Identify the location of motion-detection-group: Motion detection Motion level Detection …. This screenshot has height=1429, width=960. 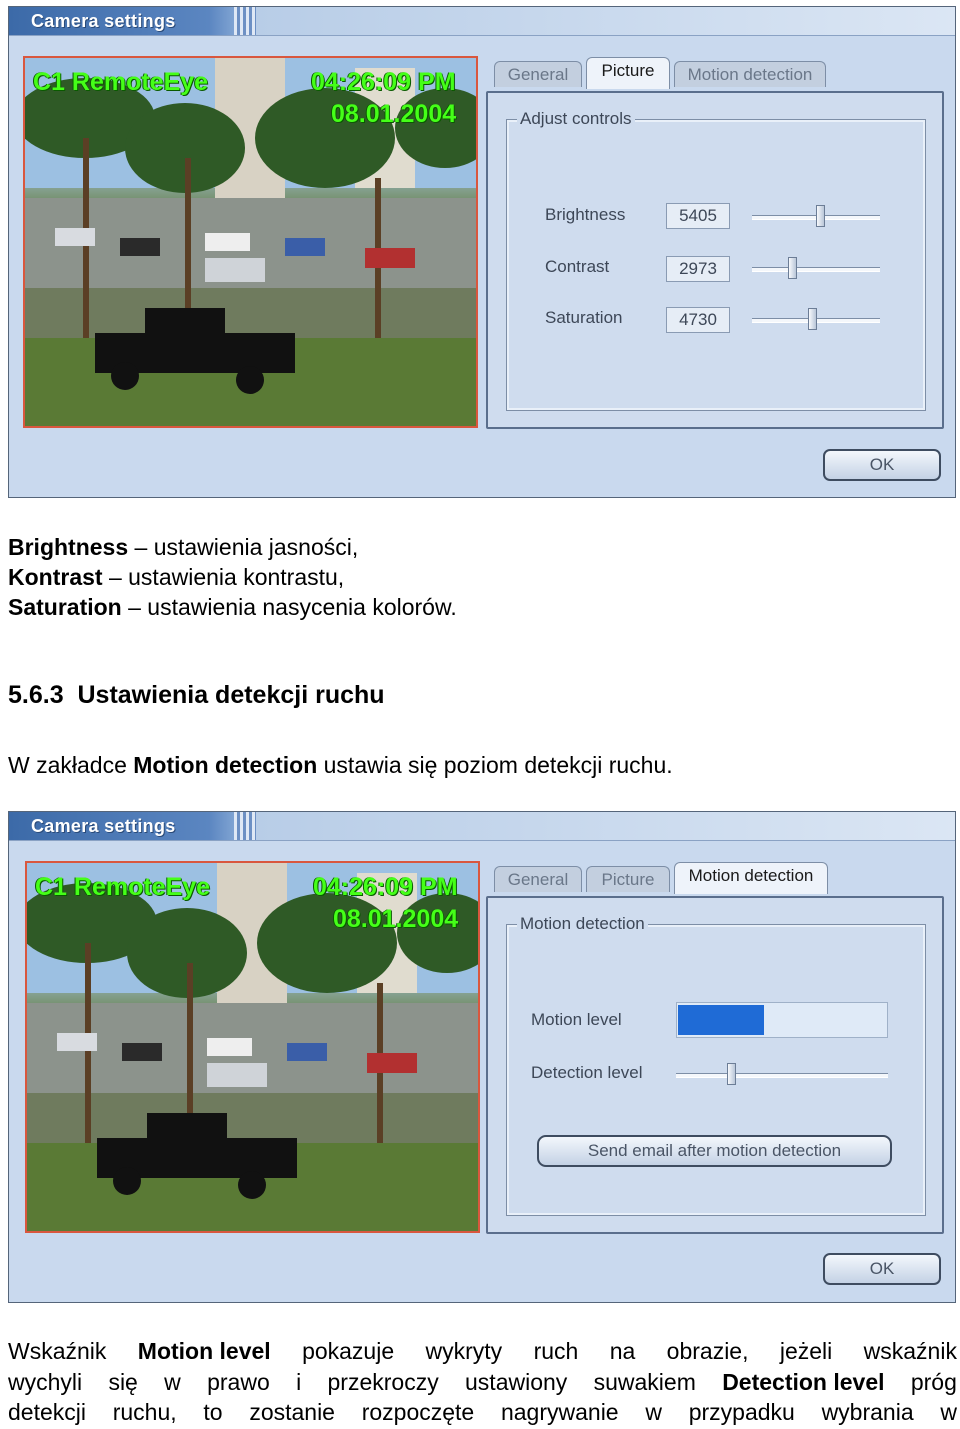
(716, 1065).